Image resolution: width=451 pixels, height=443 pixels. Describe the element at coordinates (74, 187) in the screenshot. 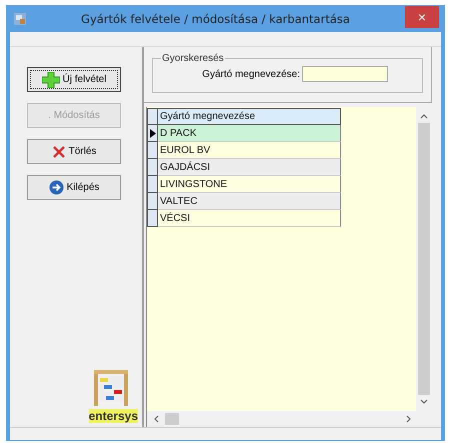

I see `action-button: Kilépés` at that location.